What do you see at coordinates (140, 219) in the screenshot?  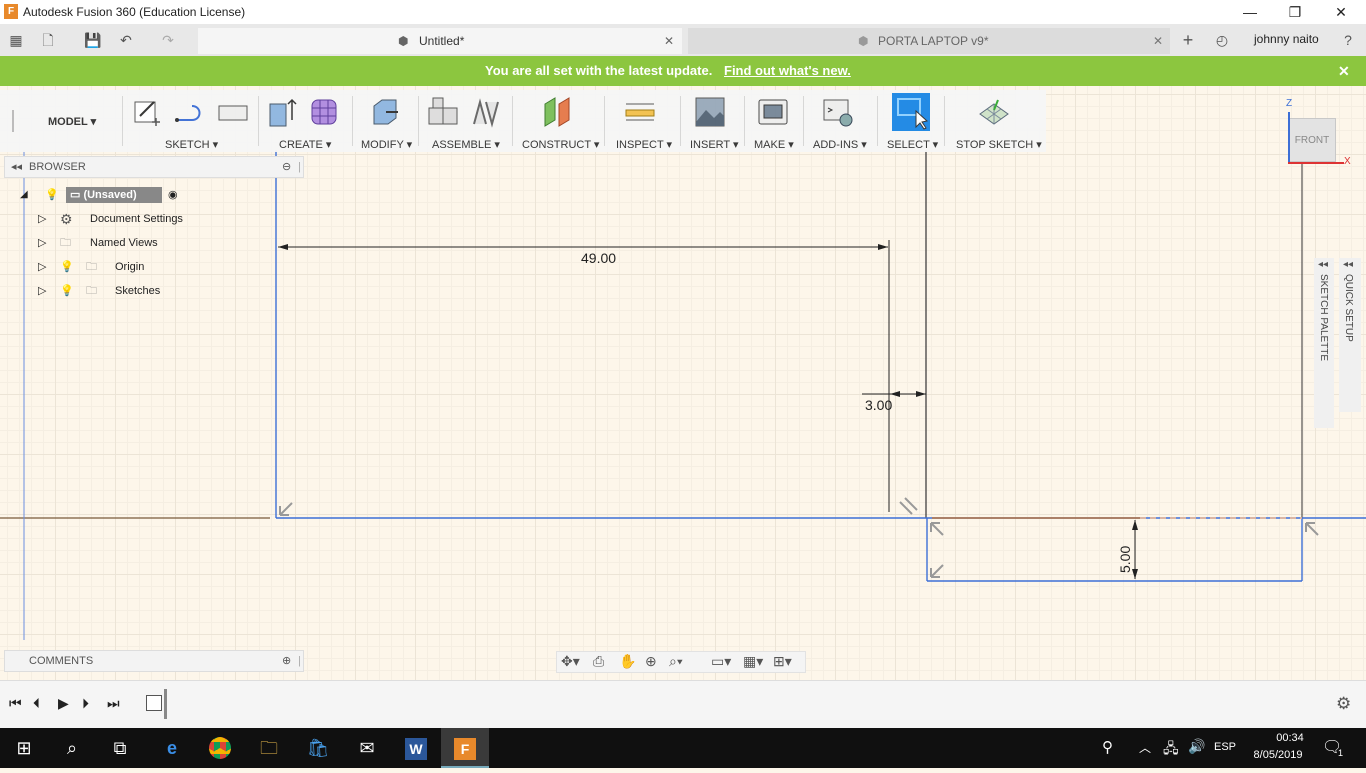 I see `browser-item-document-settings: ▷ ⚙ Document Settings` at bounding box center [140, 219].